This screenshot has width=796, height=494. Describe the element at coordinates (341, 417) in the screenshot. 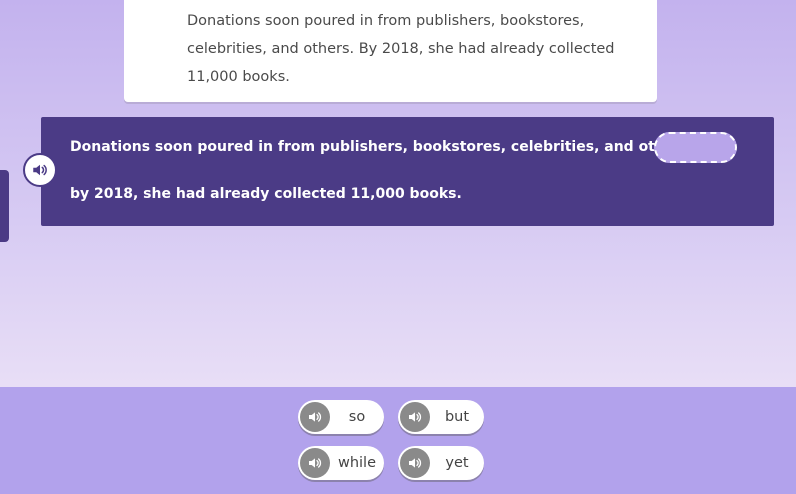

I see `choice-so: so` at that location.